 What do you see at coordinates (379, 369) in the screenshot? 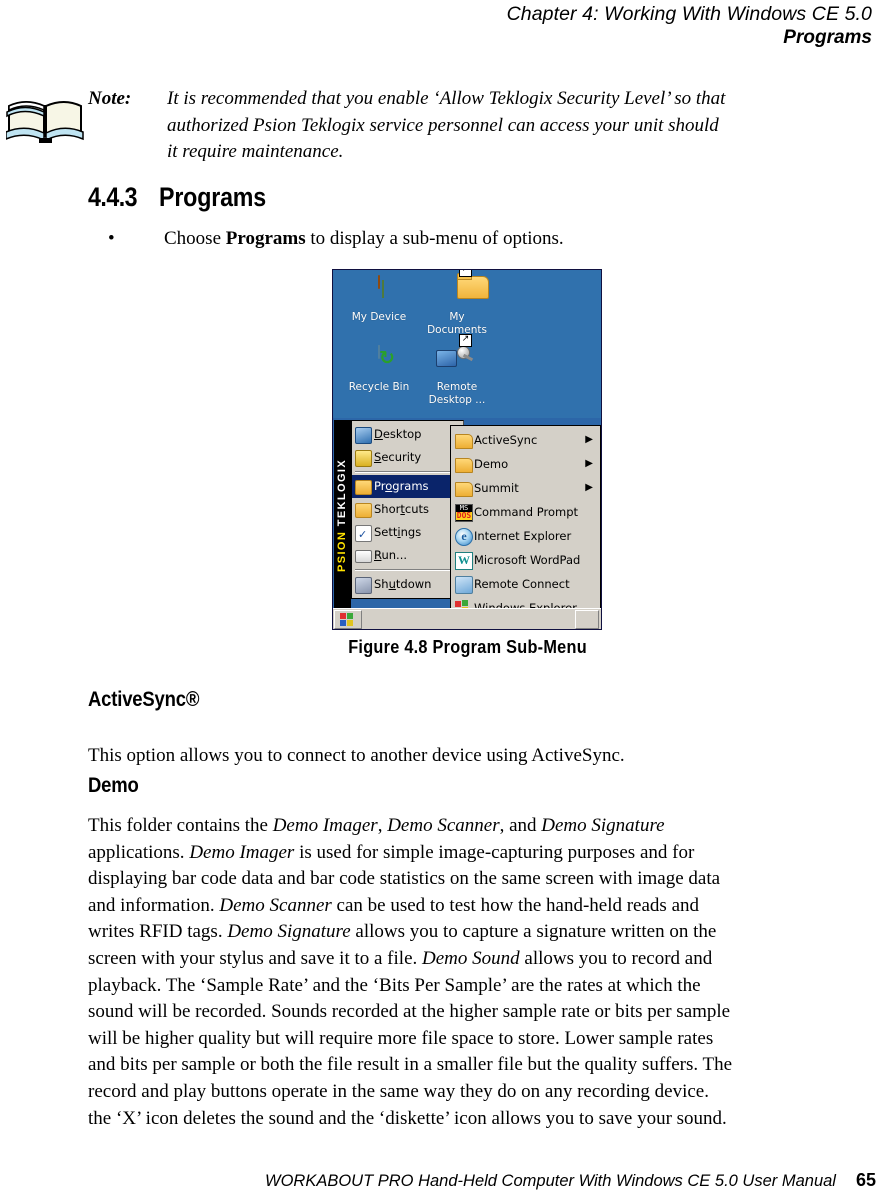
I see `desktop-icon-recycle-bin: Recycle Bin` at bounding box center [379, 369].